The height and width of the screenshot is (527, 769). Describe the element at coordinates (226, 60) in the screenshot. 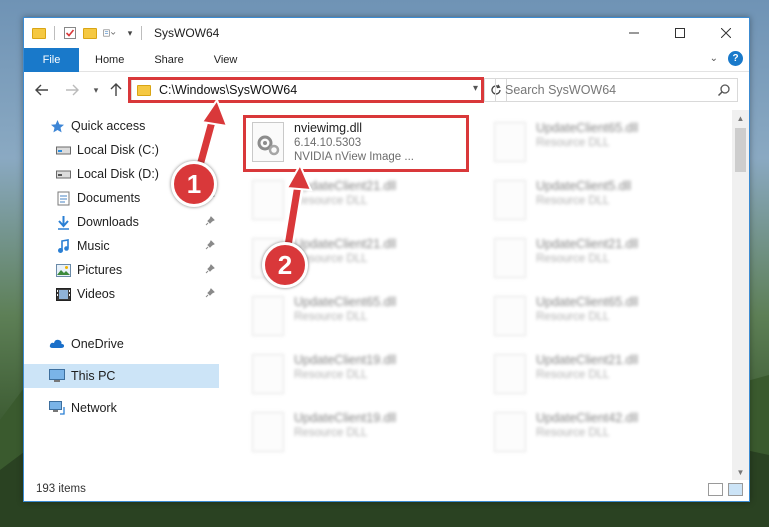

I see `tab-view: View` at that location.